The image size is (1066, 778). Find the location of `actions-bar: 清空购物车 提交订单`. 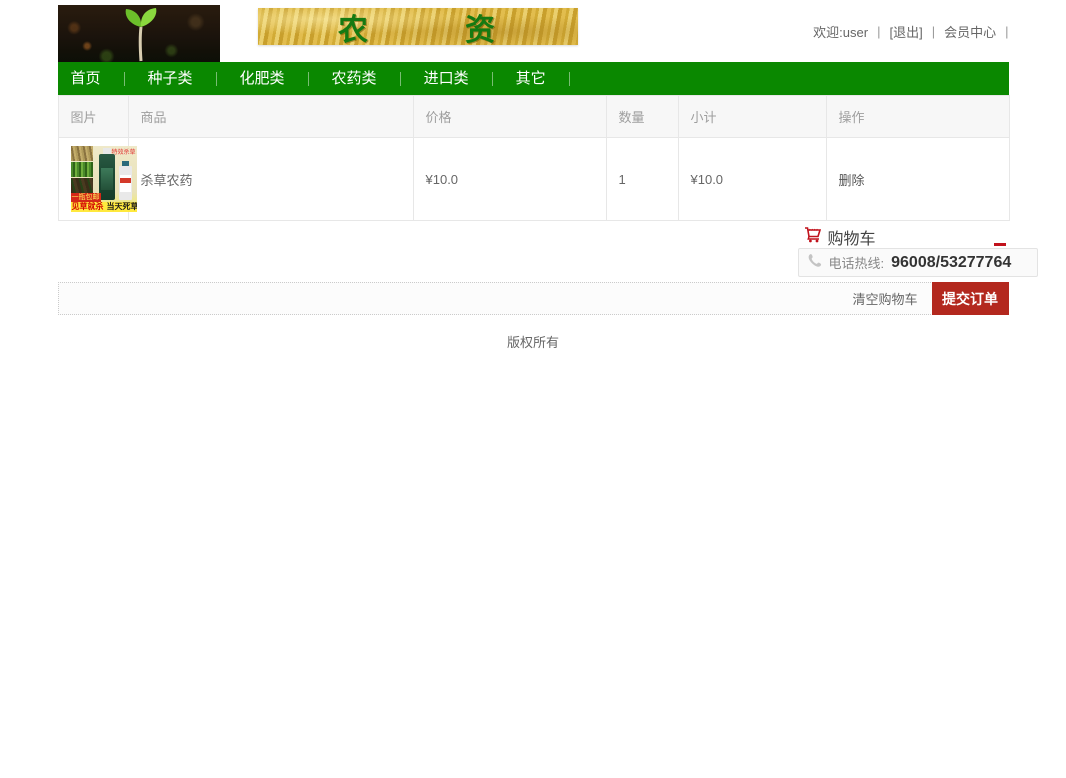

actions-bar: 清空购物车 提交订单 is located at coordinates (533, 298).